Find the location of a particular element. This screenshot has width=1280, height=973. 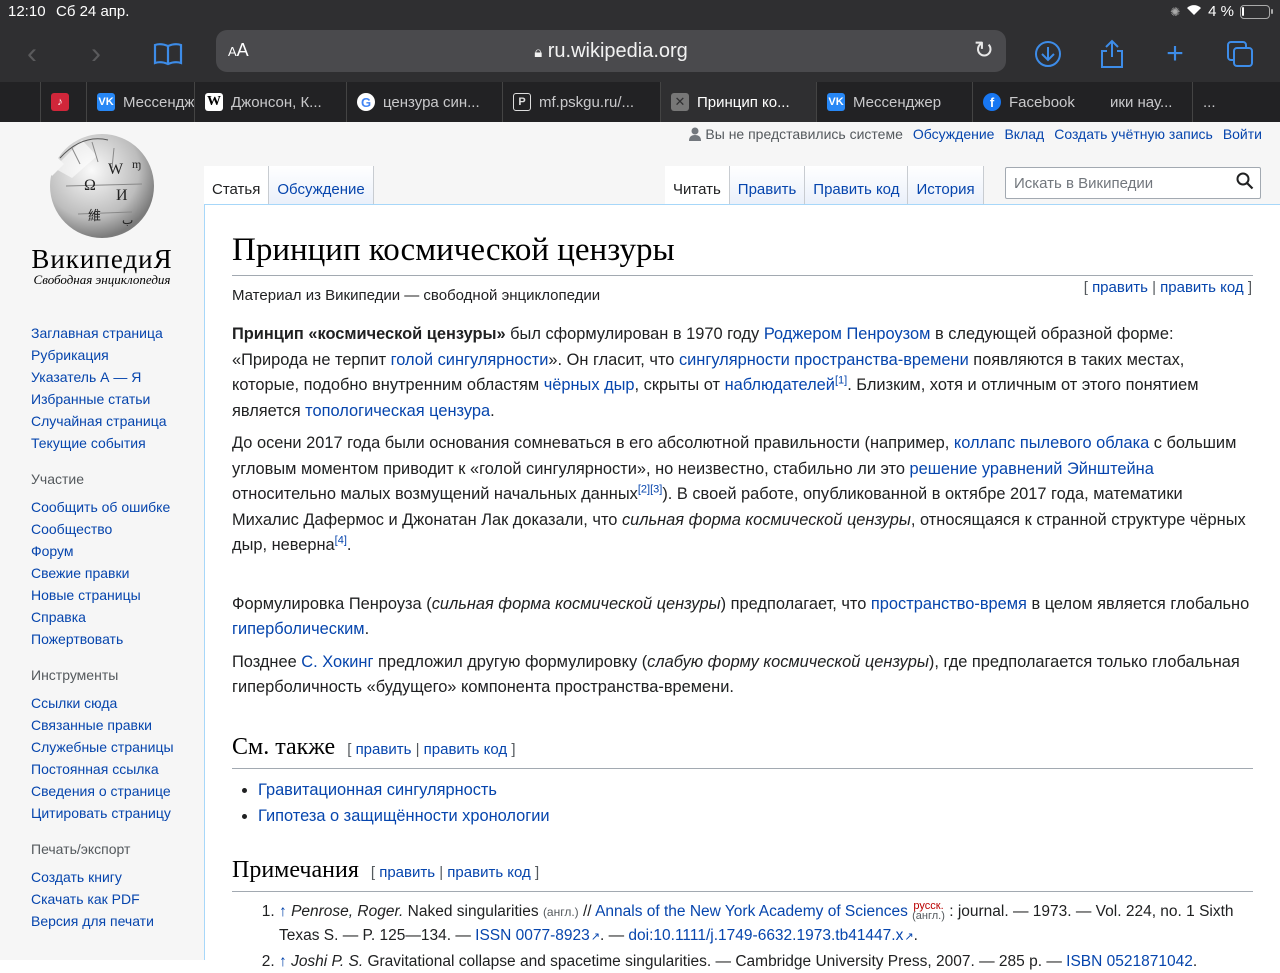

search-icon is located at coordinates (1245, 183).